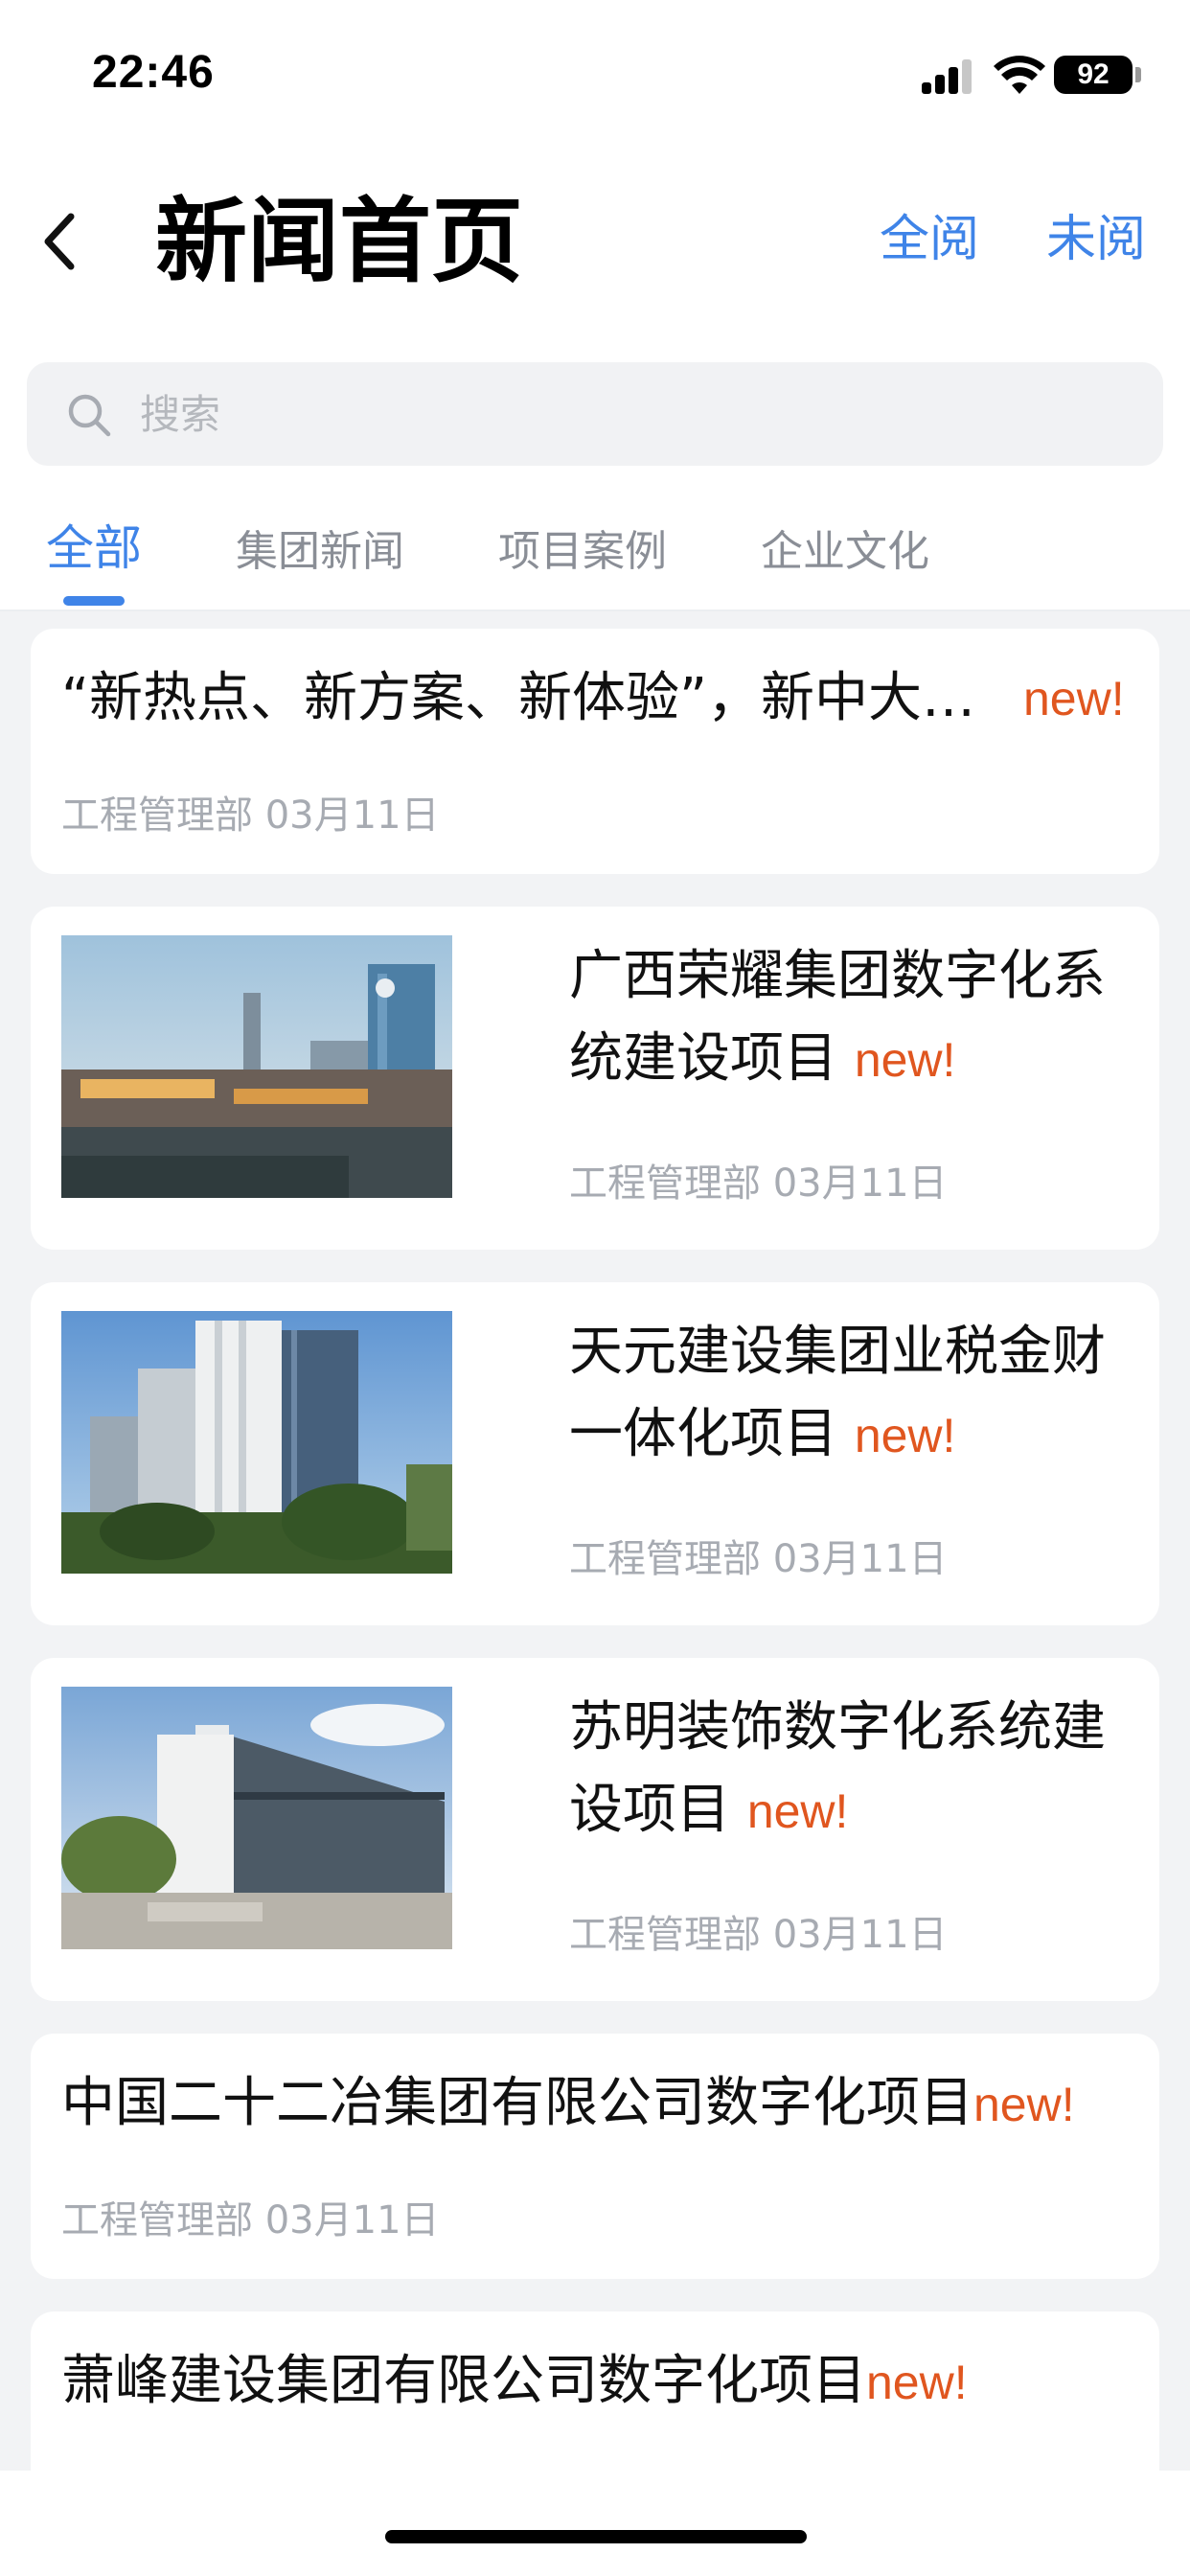 The width and height of the screenshot is (1190, 2576). I want to click on search-input, so click(638, 414).